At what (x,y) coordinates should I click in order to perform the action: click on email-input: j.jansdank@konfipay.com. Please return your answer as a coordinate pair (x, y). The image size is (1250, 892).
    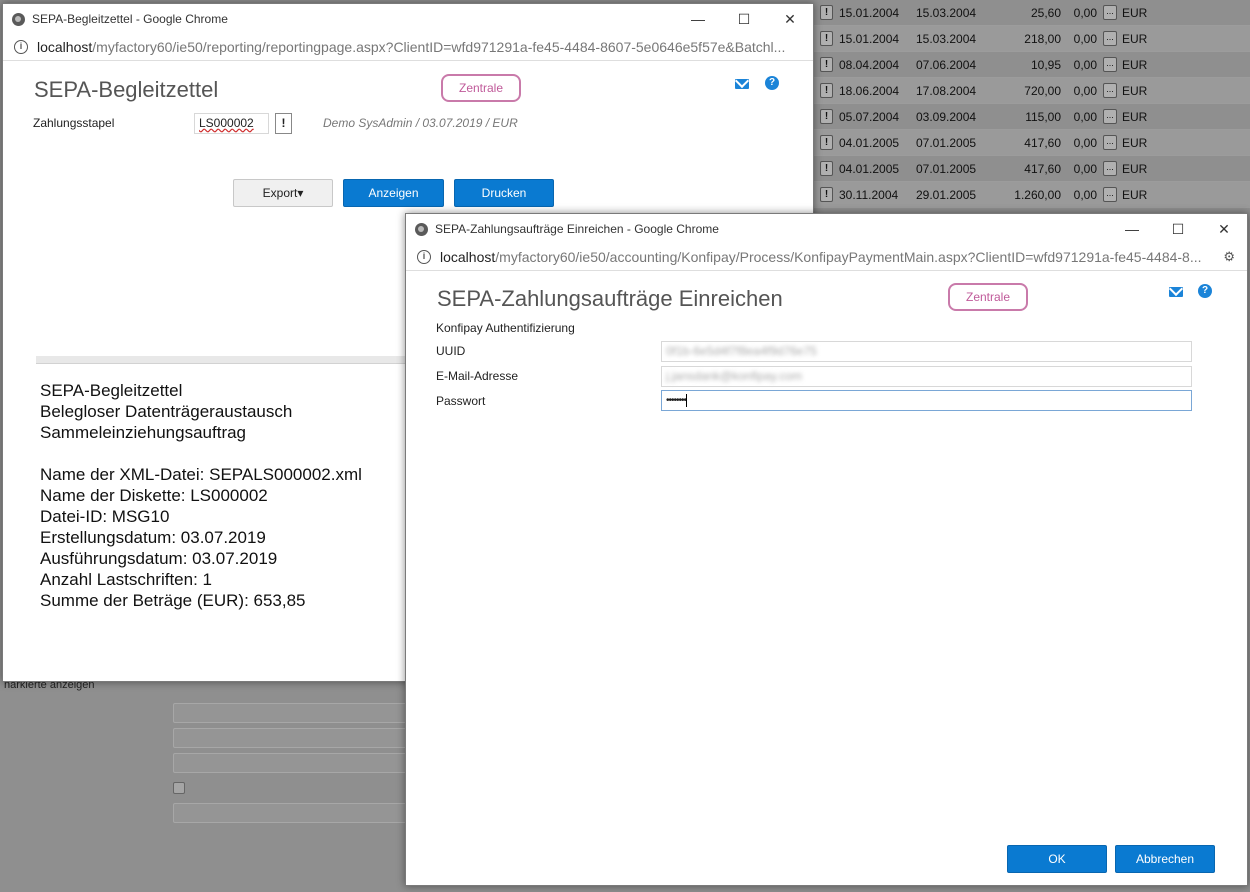
    Looking at the image, I should click on (926, 376).